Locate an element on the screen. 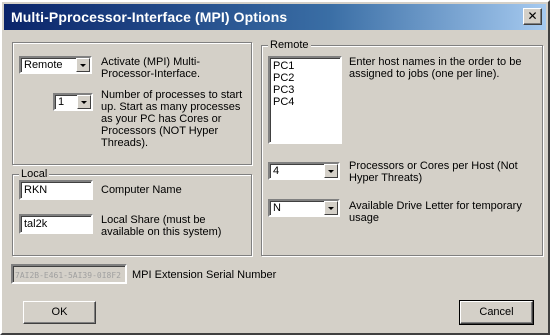 The image size is (550, 335). computer-name-label: Computer Name is located at coordinates (141, 190).